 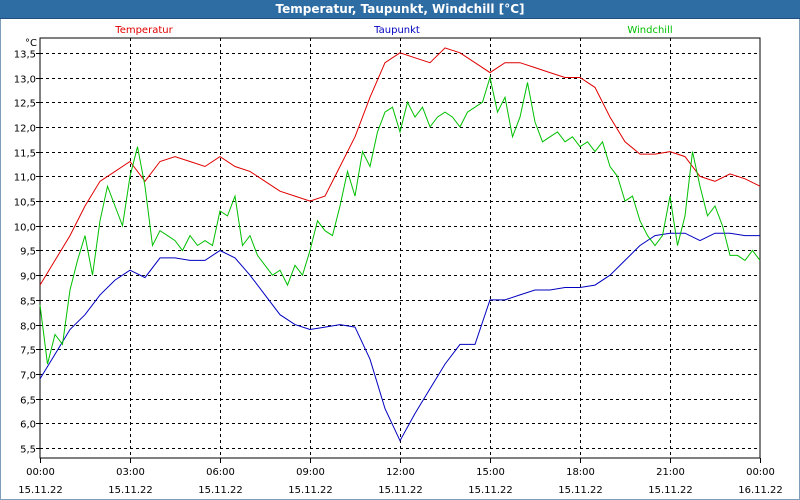 What do you see at coordinates (25, 104) in the screenshot?
I see `y-tick-label: 12,5` at bounding box center [25, 104].